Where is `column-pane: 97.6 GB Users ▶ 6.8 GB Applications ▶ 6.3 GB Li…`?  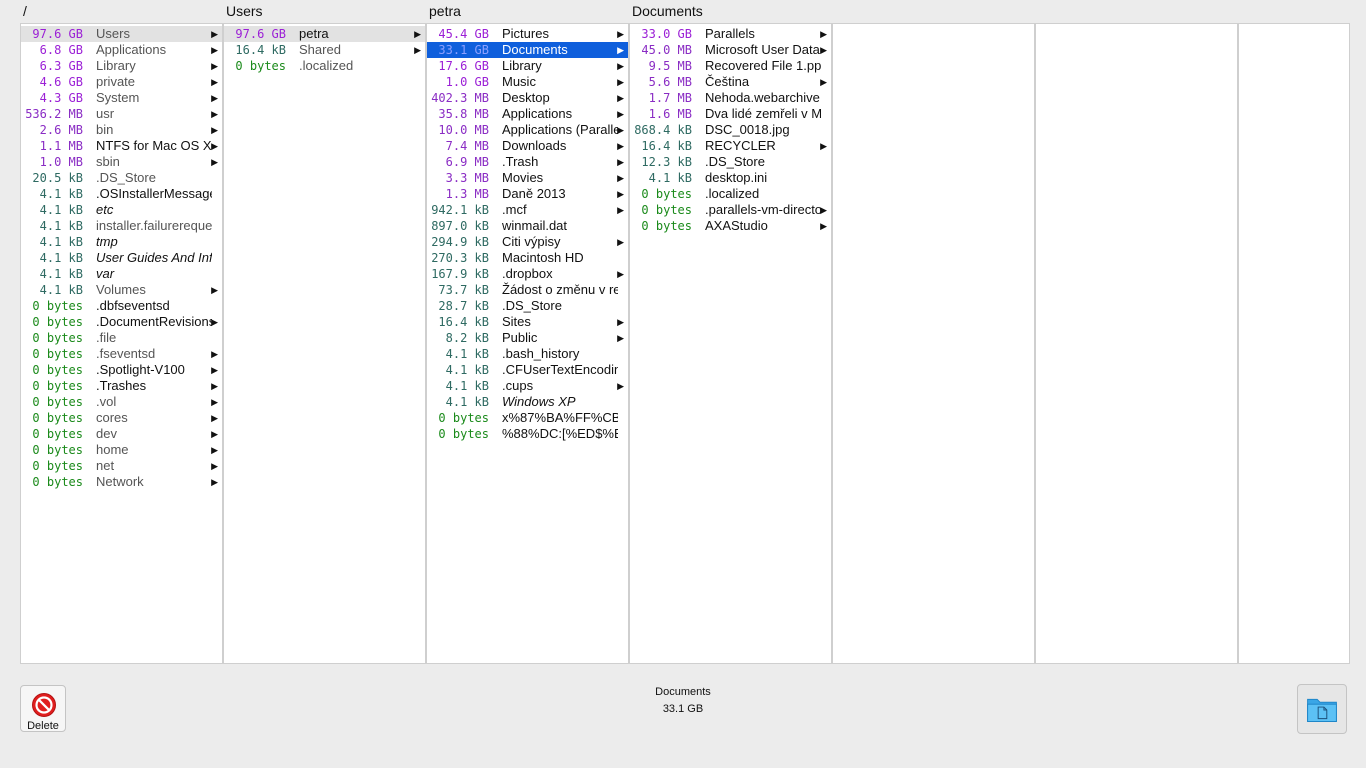
column-pane: 97.6 GB Users ▶ 6.8 GB Applications ▶ 6.3 GB Li… is located at coordinates (121, 343).